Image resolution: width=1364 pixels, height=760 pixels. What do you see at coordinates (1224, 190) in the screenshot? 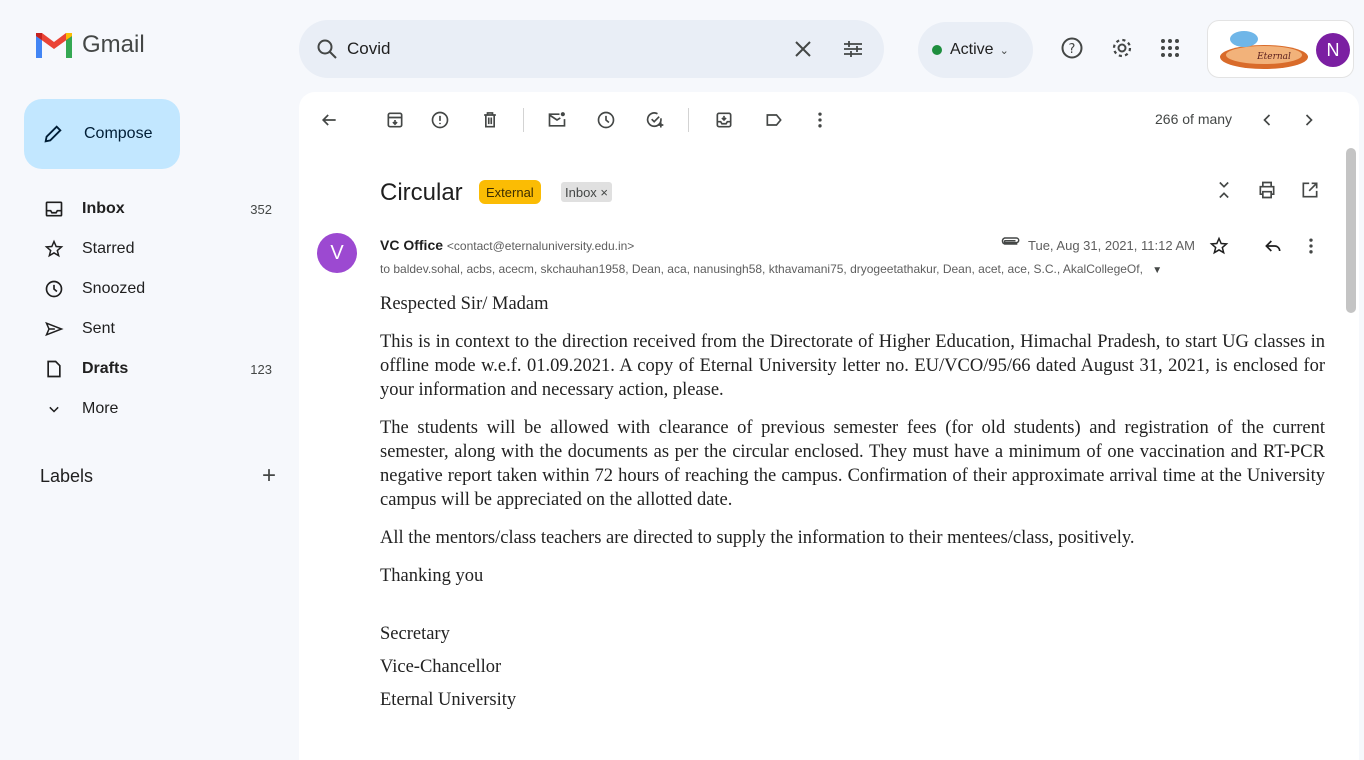
I see `collapse-all-icon` at bounding box center [1224, 190].